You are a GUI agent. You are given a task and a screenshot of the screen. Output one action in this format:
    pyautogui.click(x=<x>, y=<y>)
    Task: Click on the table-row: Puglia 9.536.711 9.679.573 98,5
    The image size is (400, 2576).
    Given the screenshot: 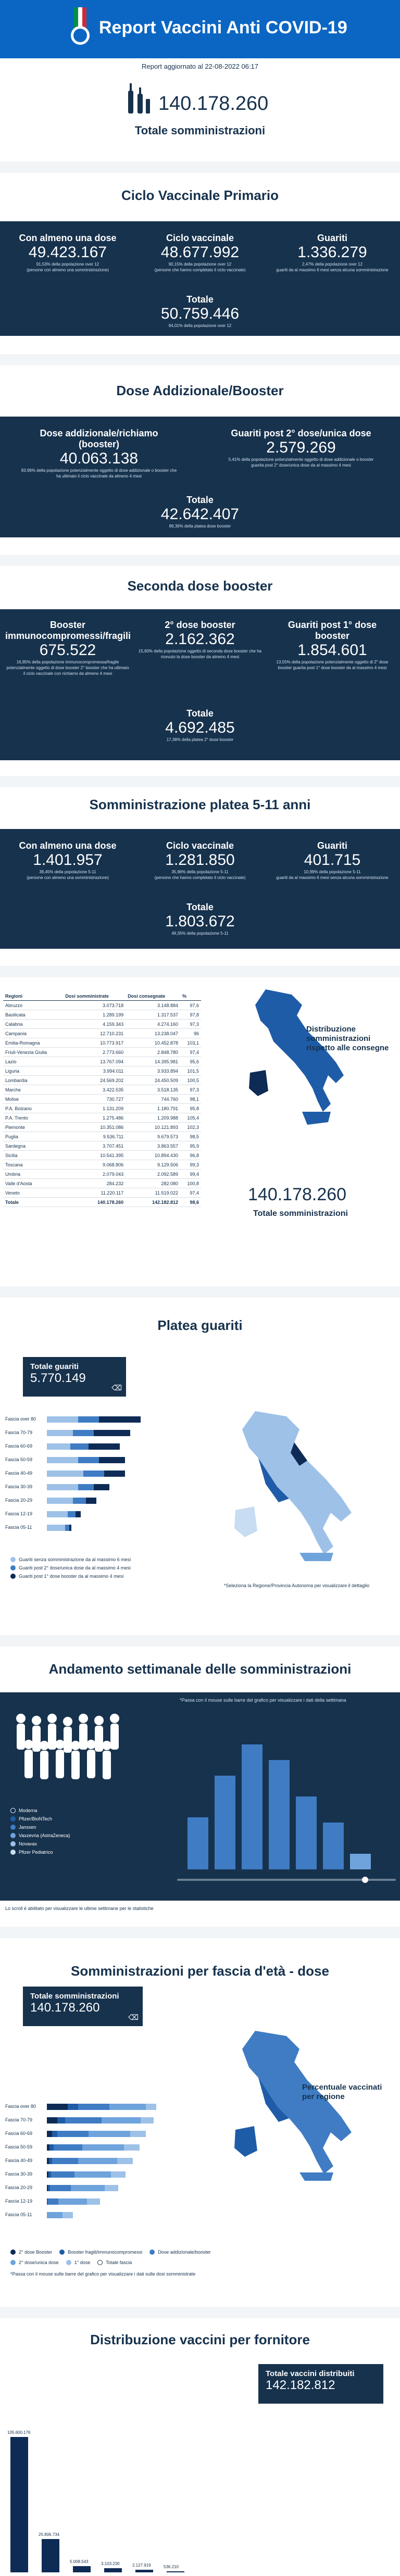 What is the action you would take?
    pyautogui.click(x=102, y=1137)
    